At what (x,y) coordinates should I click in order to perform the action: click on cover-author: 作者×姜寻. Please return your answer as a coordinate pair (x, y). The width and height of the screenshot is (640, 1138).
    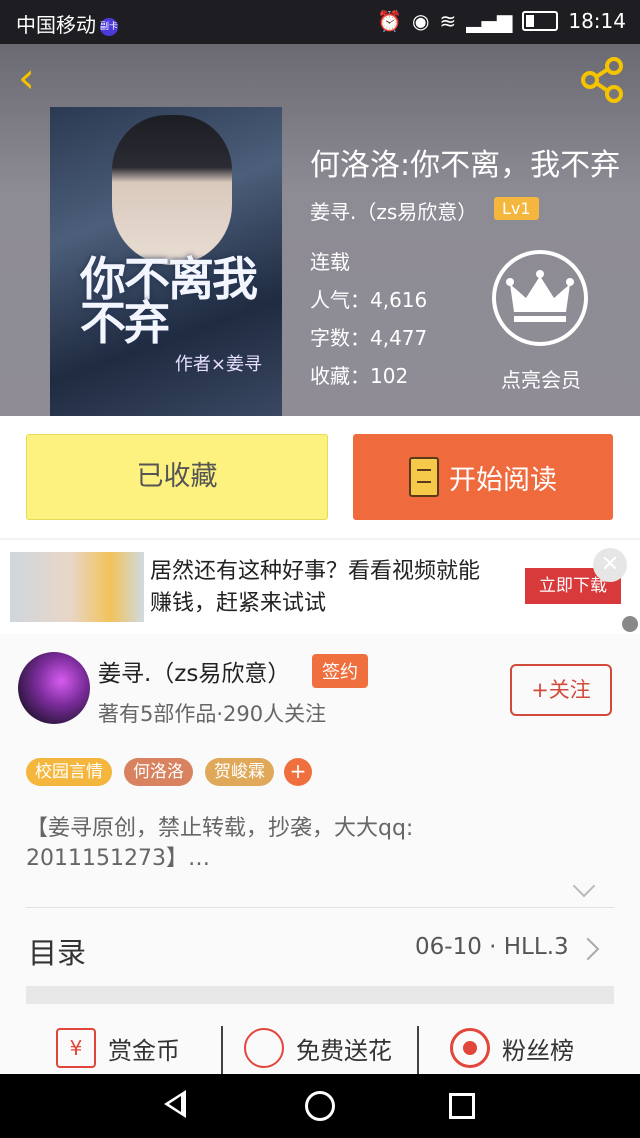
    Looking at the image, I should click on (218, 364).